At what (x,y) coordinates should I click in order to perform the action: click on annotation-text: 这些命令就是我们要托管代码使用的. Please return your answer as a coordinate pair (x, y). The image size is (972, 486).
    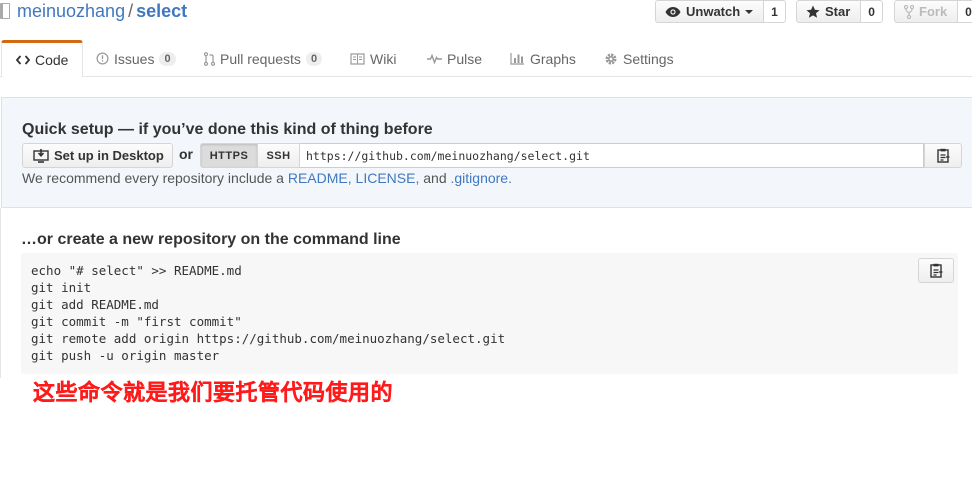
    Looking at the image, I should click on (213, 392).